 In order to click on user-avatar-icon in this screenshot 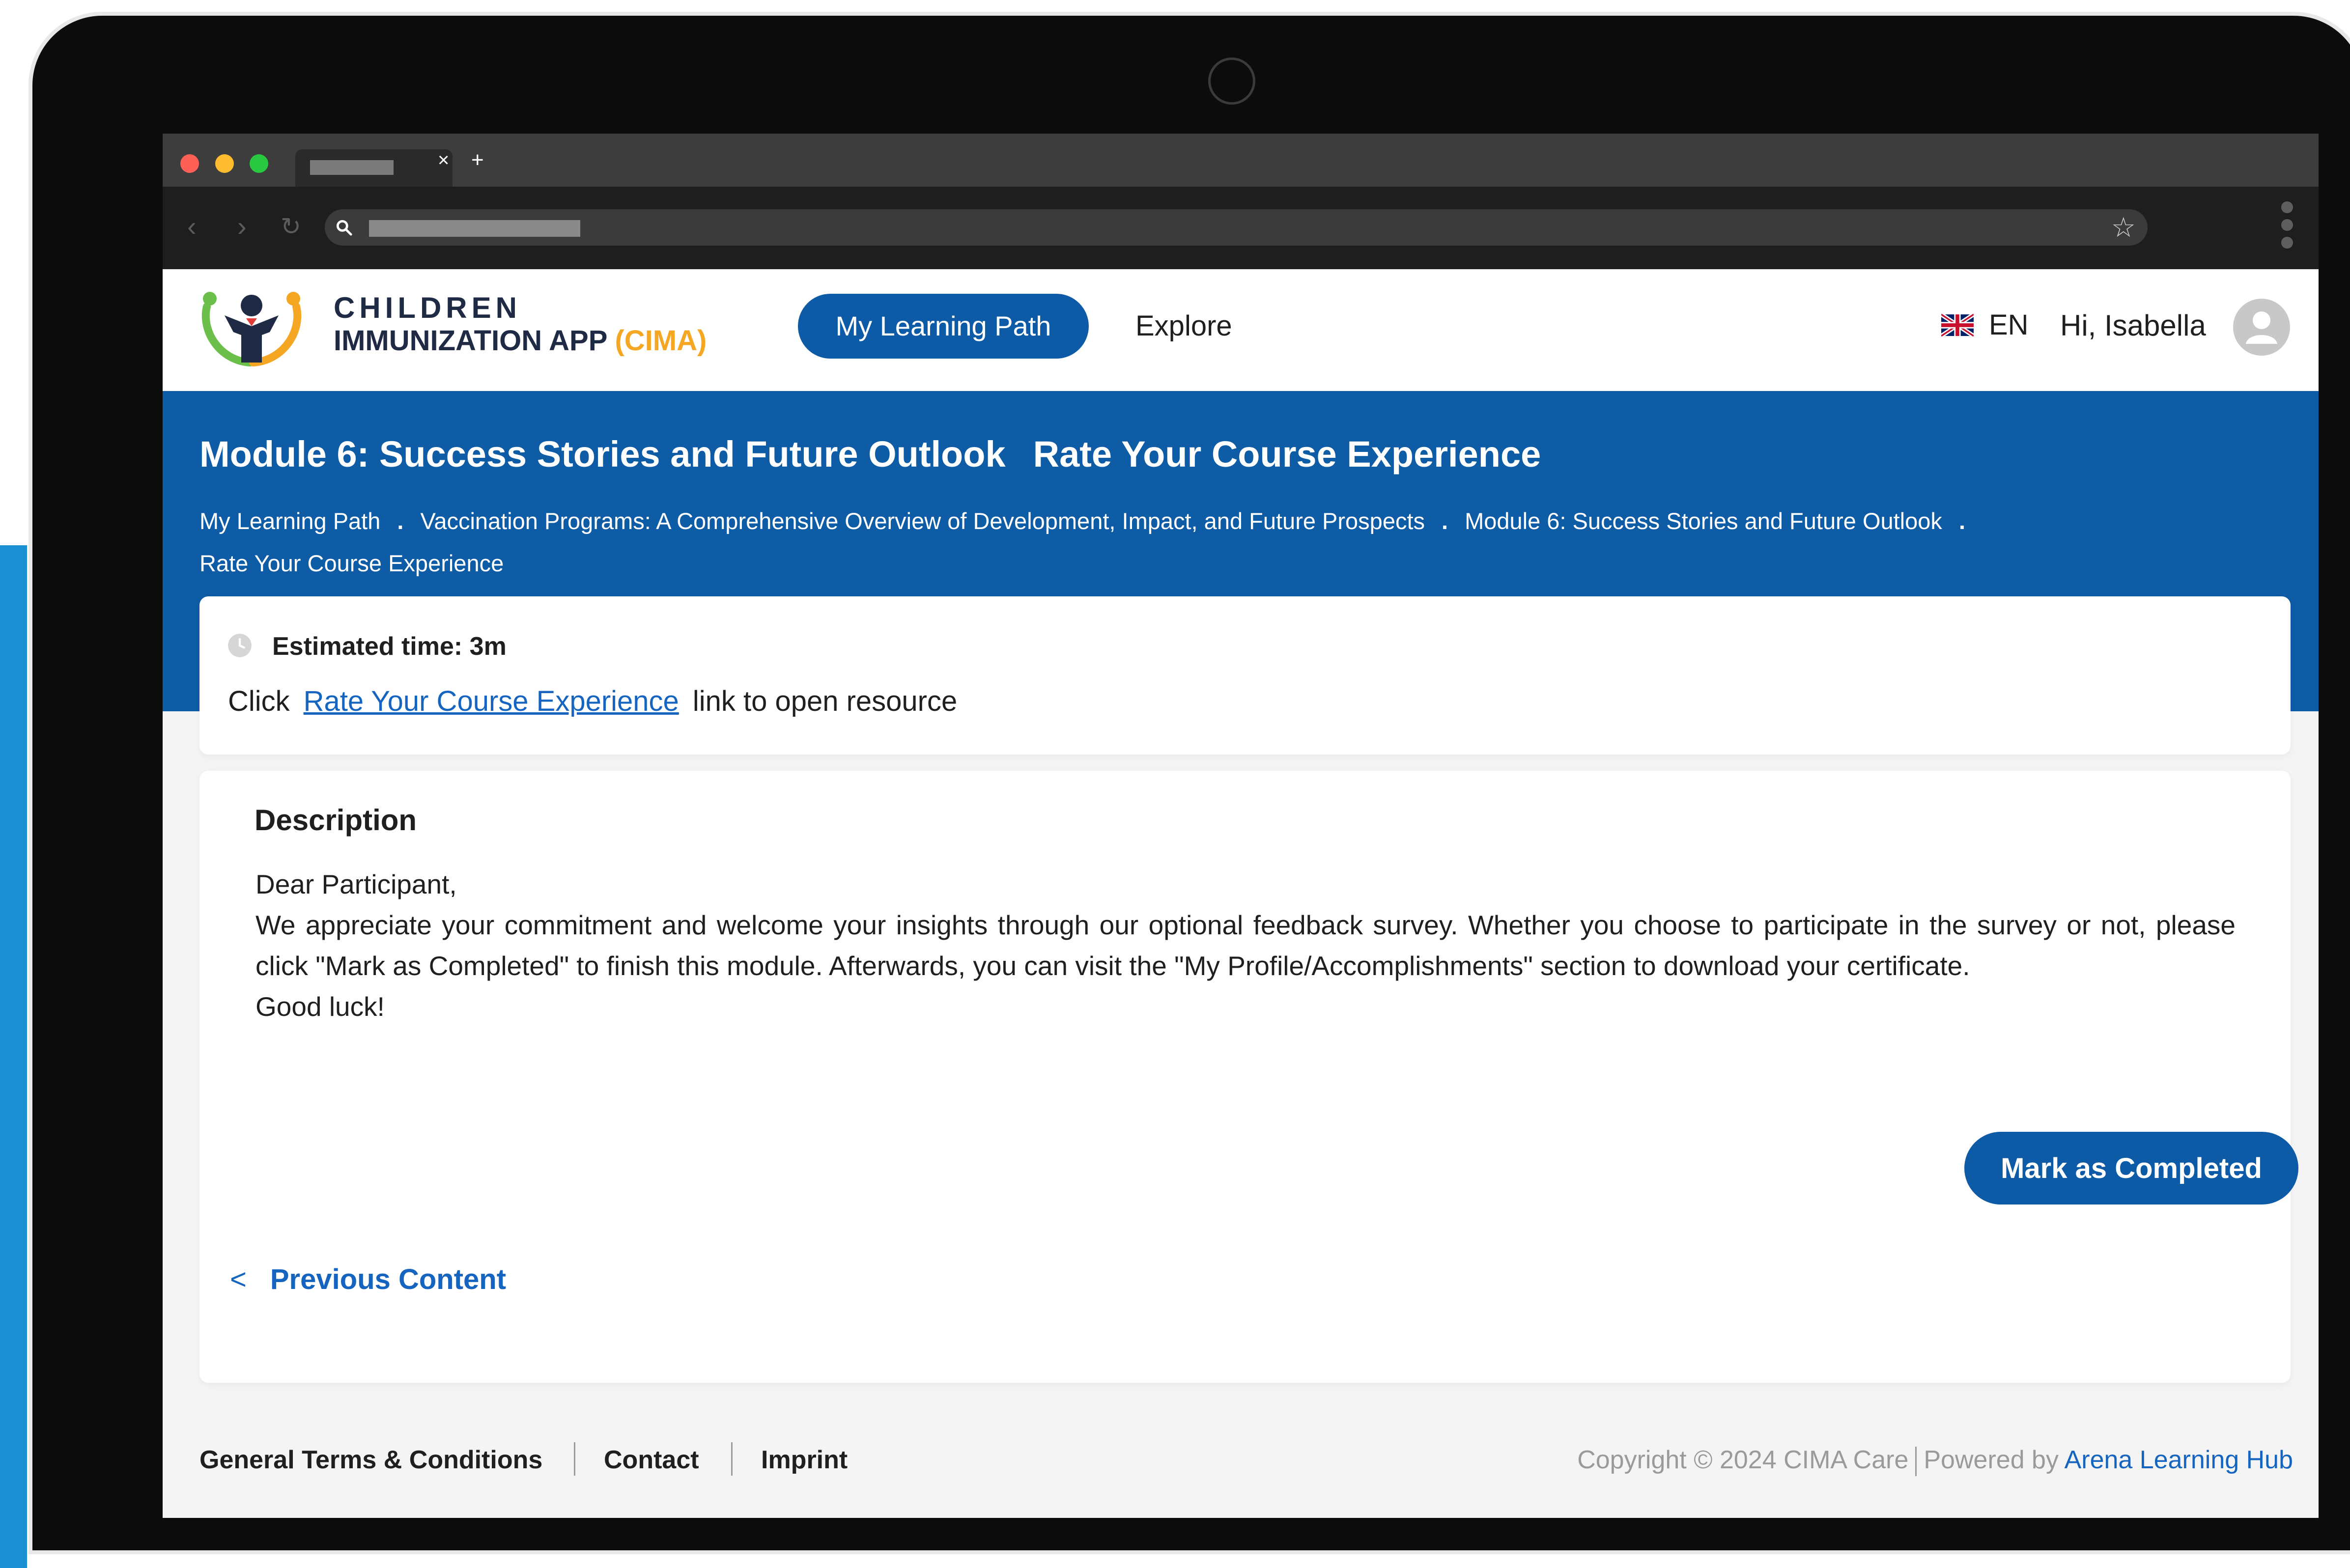, I will do `click(2262, 327)`.